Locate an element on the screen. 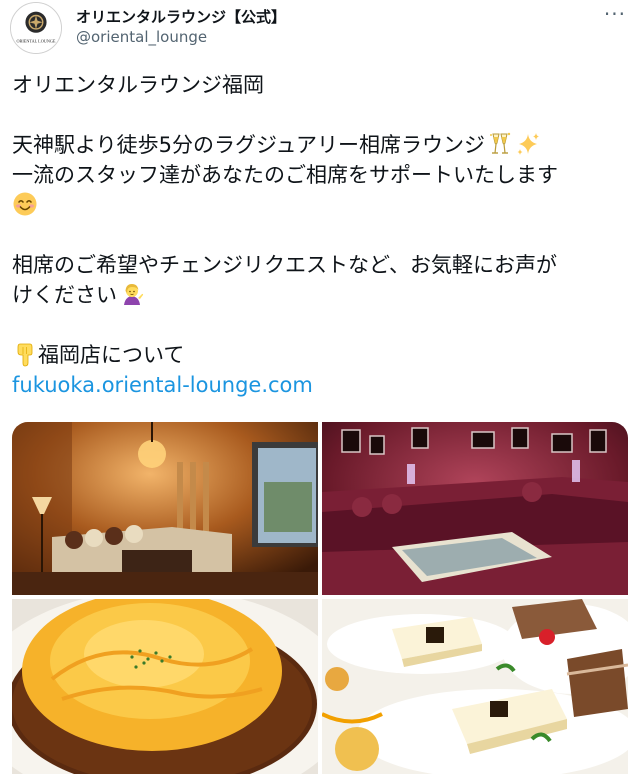  tweet-line: 一流のスタッフ達があなたのご相席をサポートいたします is located at coordinates (322, 175).